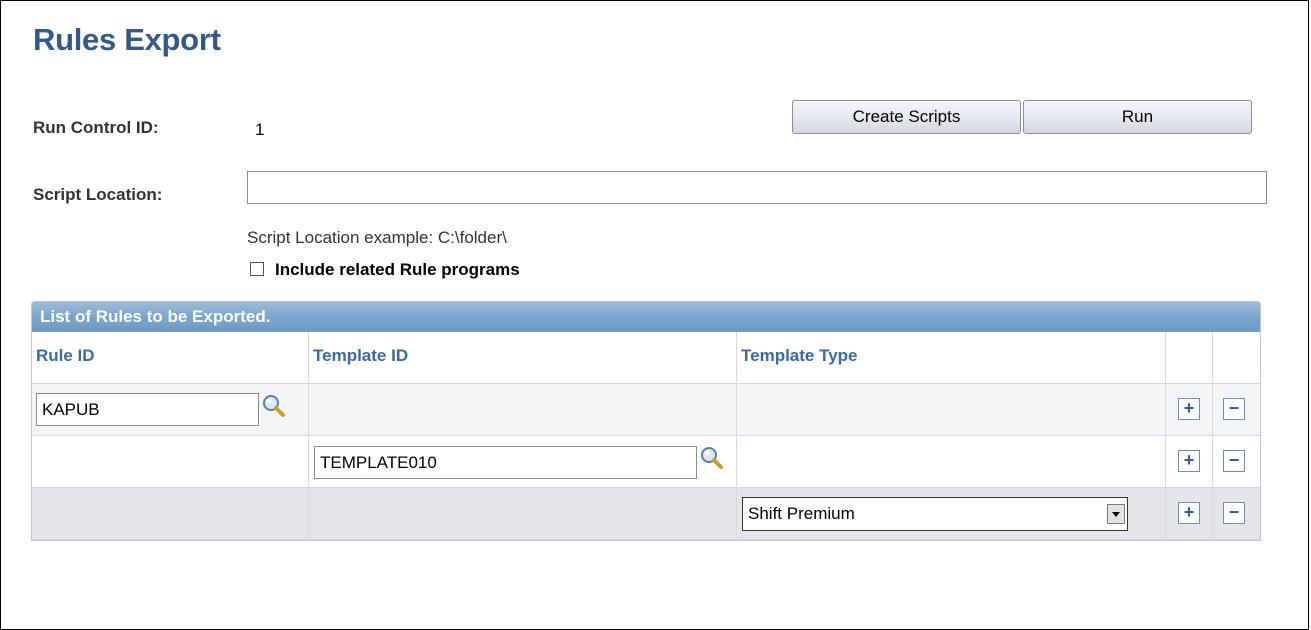 The image size is (1311, 630). Describe the element at coordinates (98, 194) in the screenshot. I see `script-location-label: Script Location:` at that location.